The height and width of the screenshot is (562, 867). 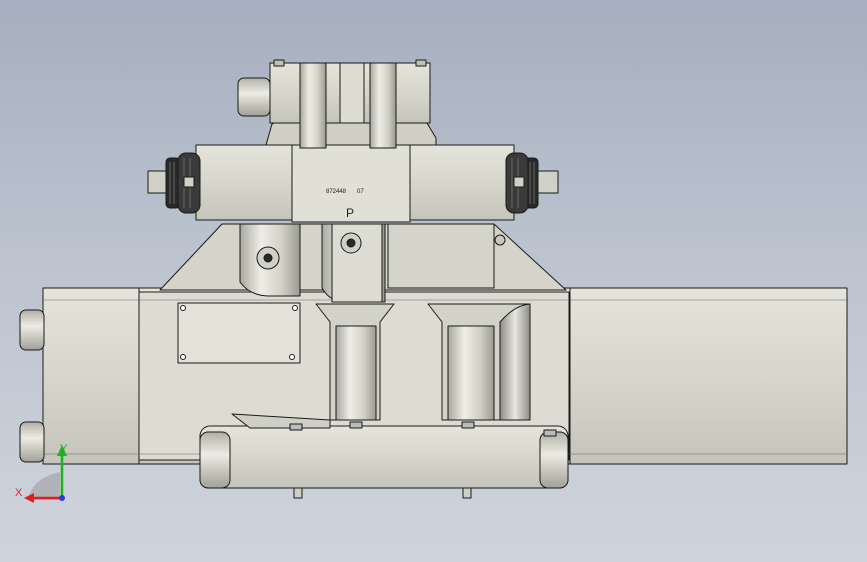 I want to click on triad-y-label: Y, so click(x=64, y=449).